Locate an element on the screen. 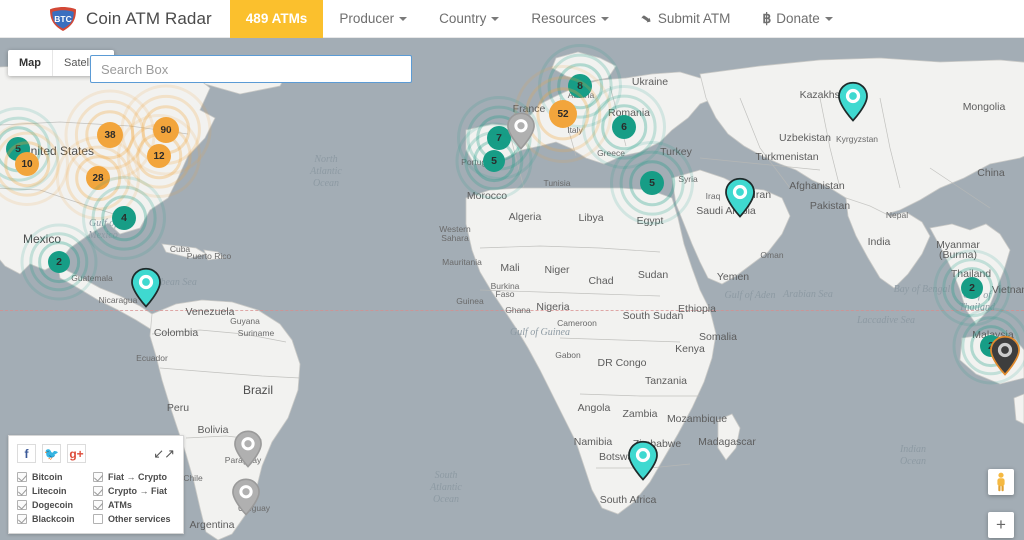 Image resolution: width=1024 pixels, height=540 pixels. nav-item-producer: Producer is located at coordinates (373, 19).